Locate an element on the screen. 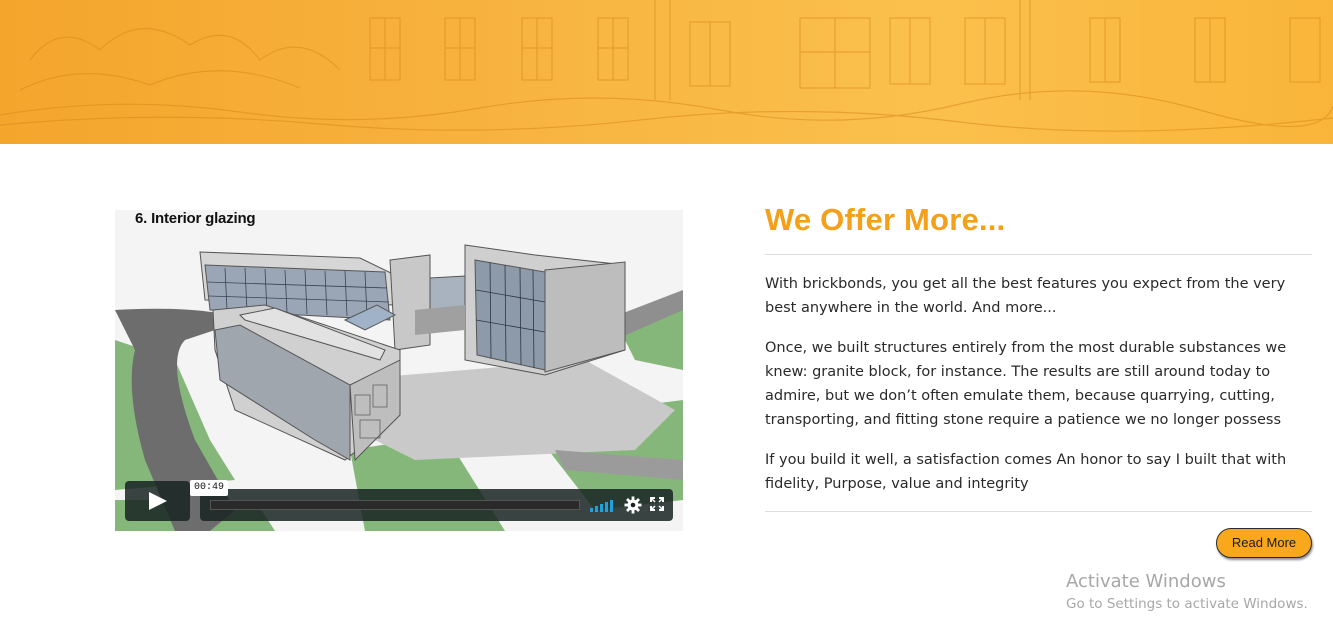 The width and height of the screenshot is (1333, 630). fullscreen-icon is located at coordinates (657, 504).